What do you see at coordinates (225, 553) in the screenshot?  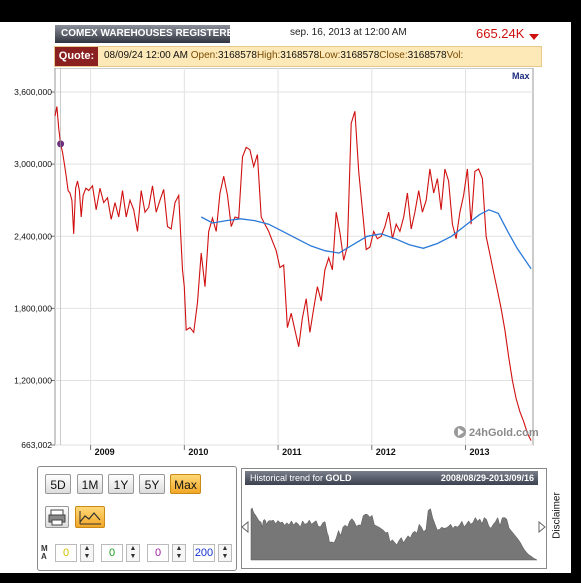 I see `ma-stepper-4: ▲ ▼` at bounding box center [225, 553].